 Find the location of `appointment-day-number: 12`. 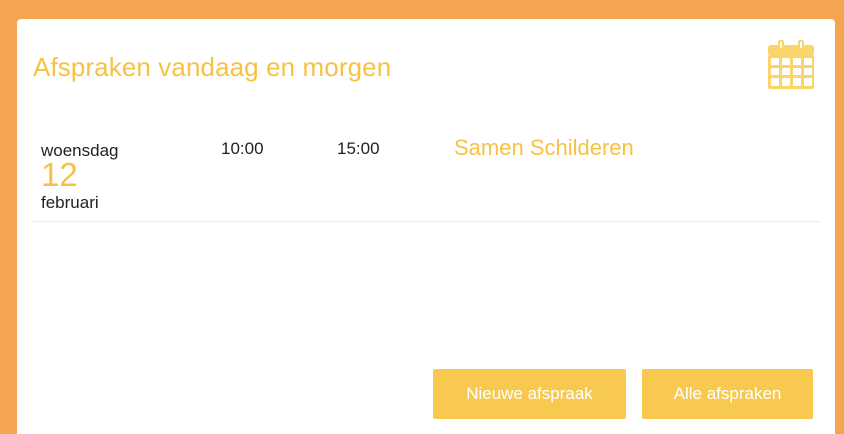

appointment-day-number: 12 is located at coordinates (59, 174).